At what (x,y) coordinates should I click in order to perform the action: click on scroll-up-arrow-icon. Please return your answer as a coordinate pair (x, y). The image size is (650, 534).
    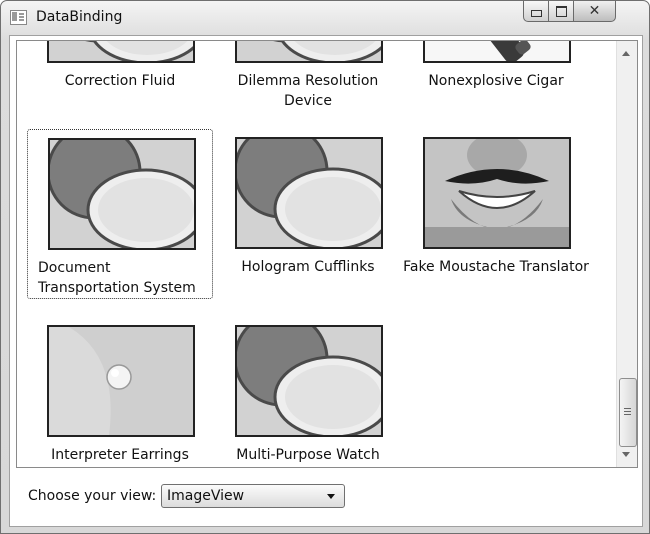
    Looking at the image, I should click on (626, 53).